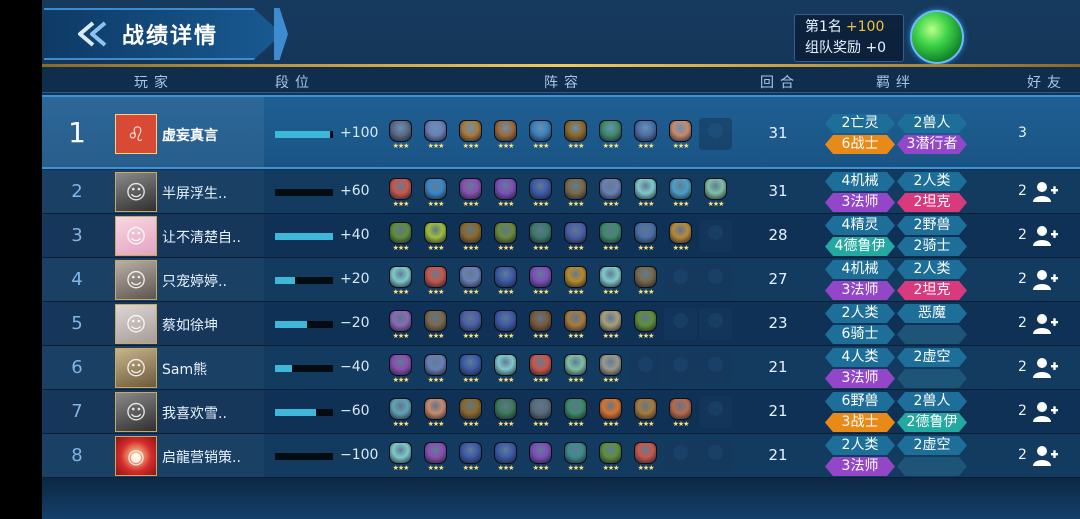 Image resolution: width=1080 pixels, height=519 pixels. What do you see at coordinates (860, 144) in the screenshot?
I see `synergy-badge: 6战士` at bounding box center [860, 144].